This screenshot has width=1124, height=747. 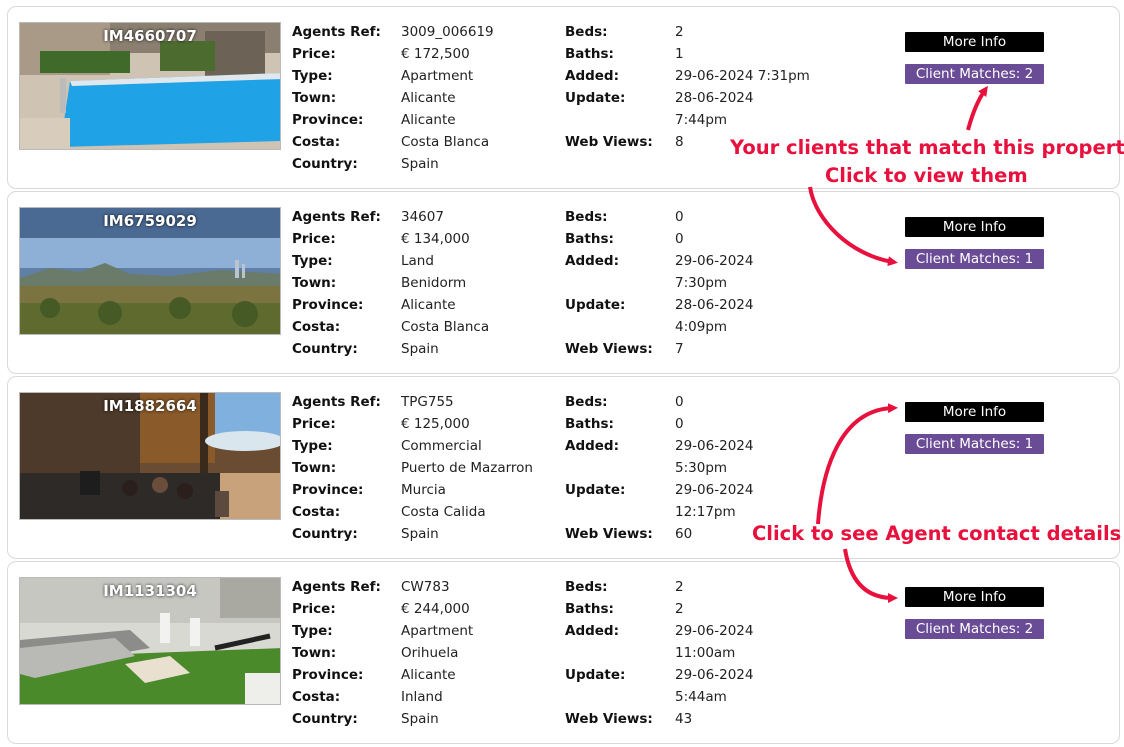 What do you see at coordinates (679, 142) in the screenshot?
I see `web-views-value: 8` at bounding box center [679, 142].